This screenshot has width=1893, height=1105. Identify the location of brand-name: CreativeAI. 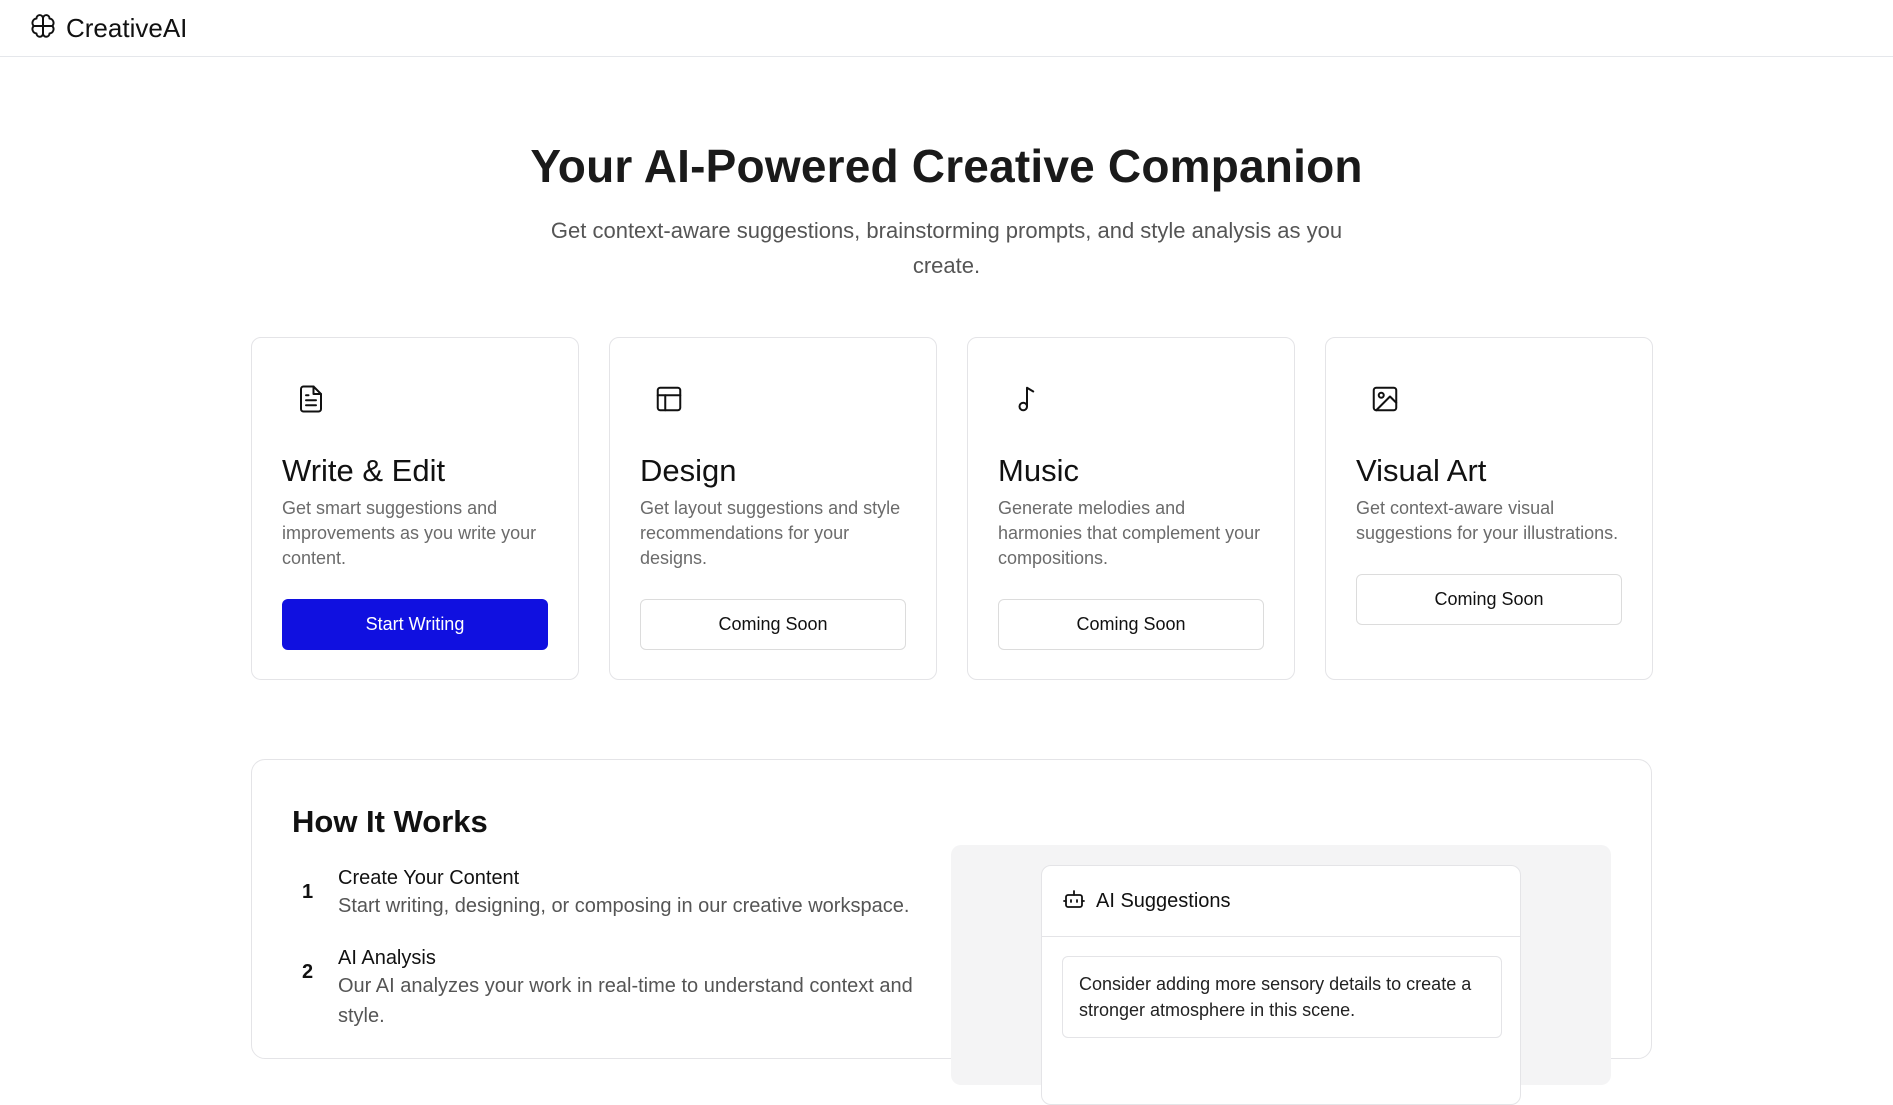
(127, 27).